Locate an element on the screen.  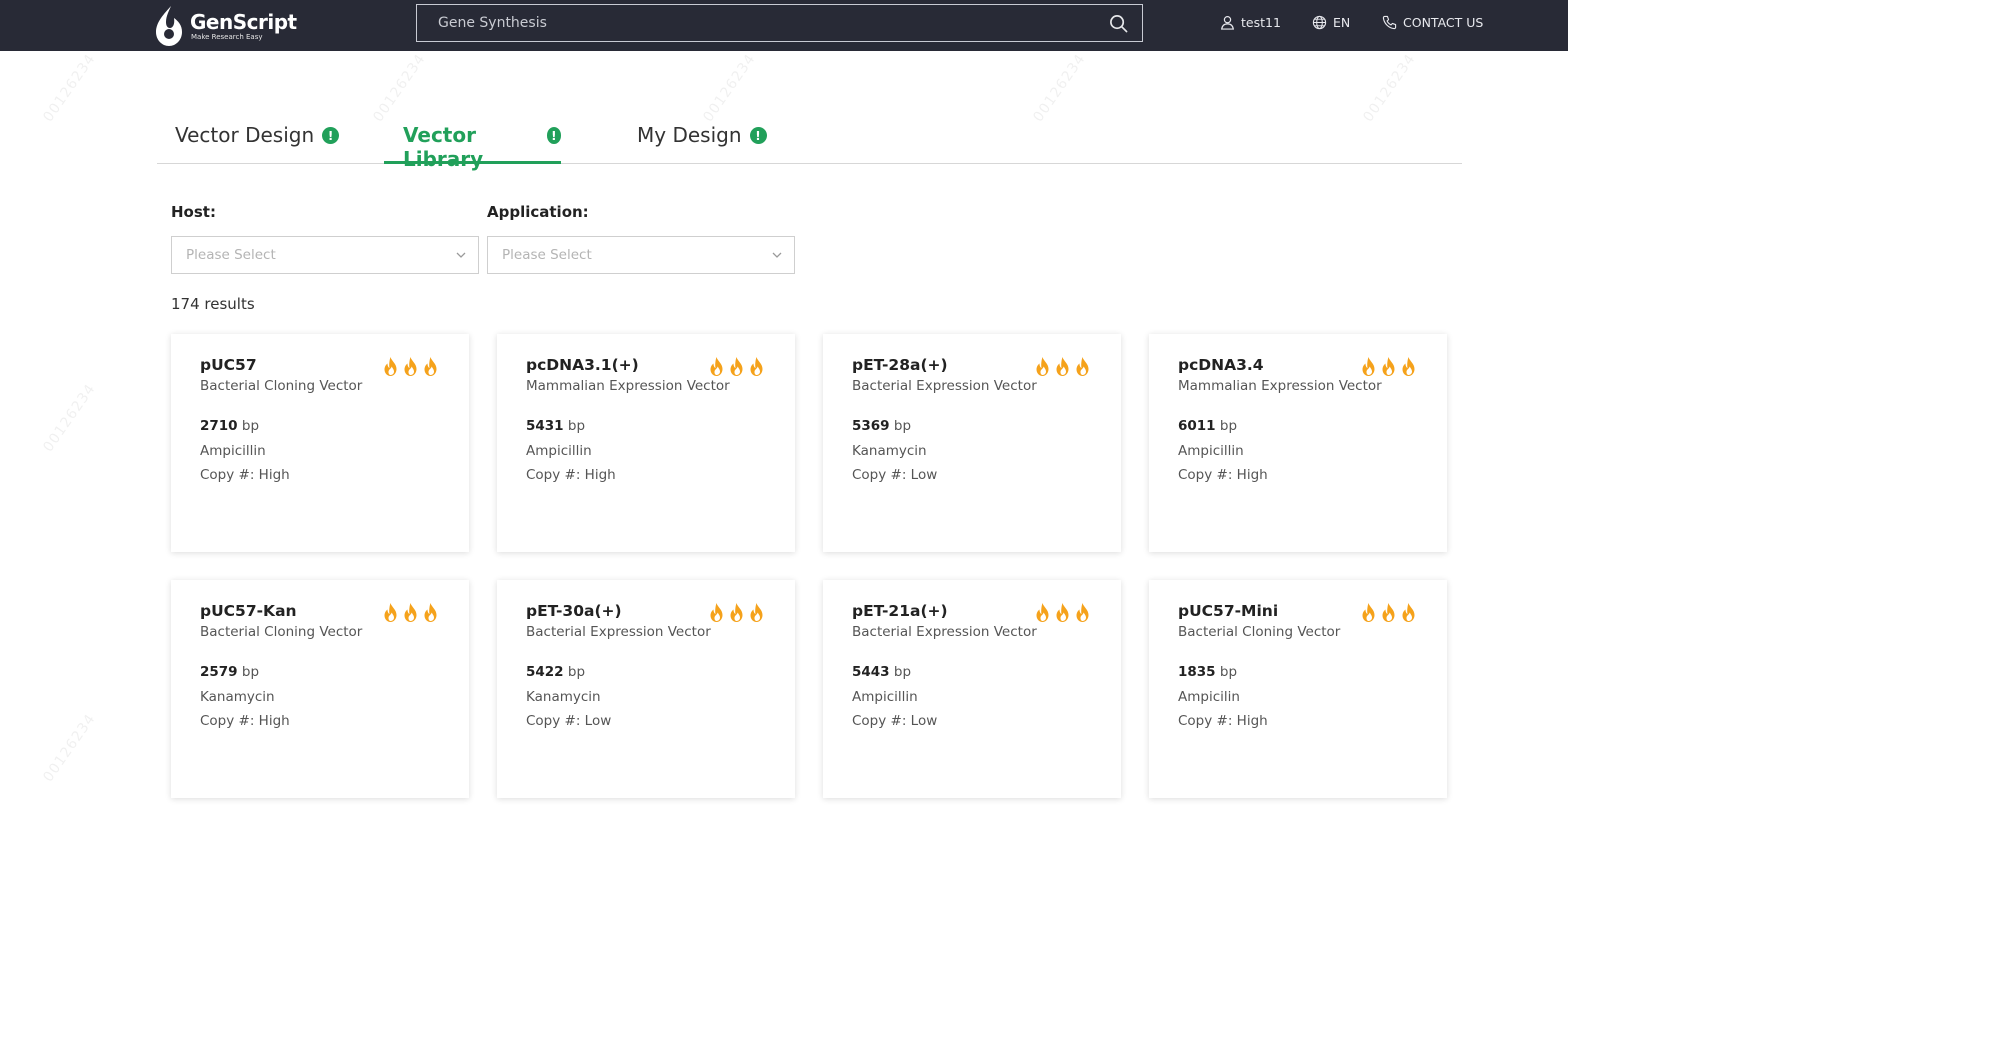
vector-resistance: Ampicilin is located at coordinates (1209, 697).